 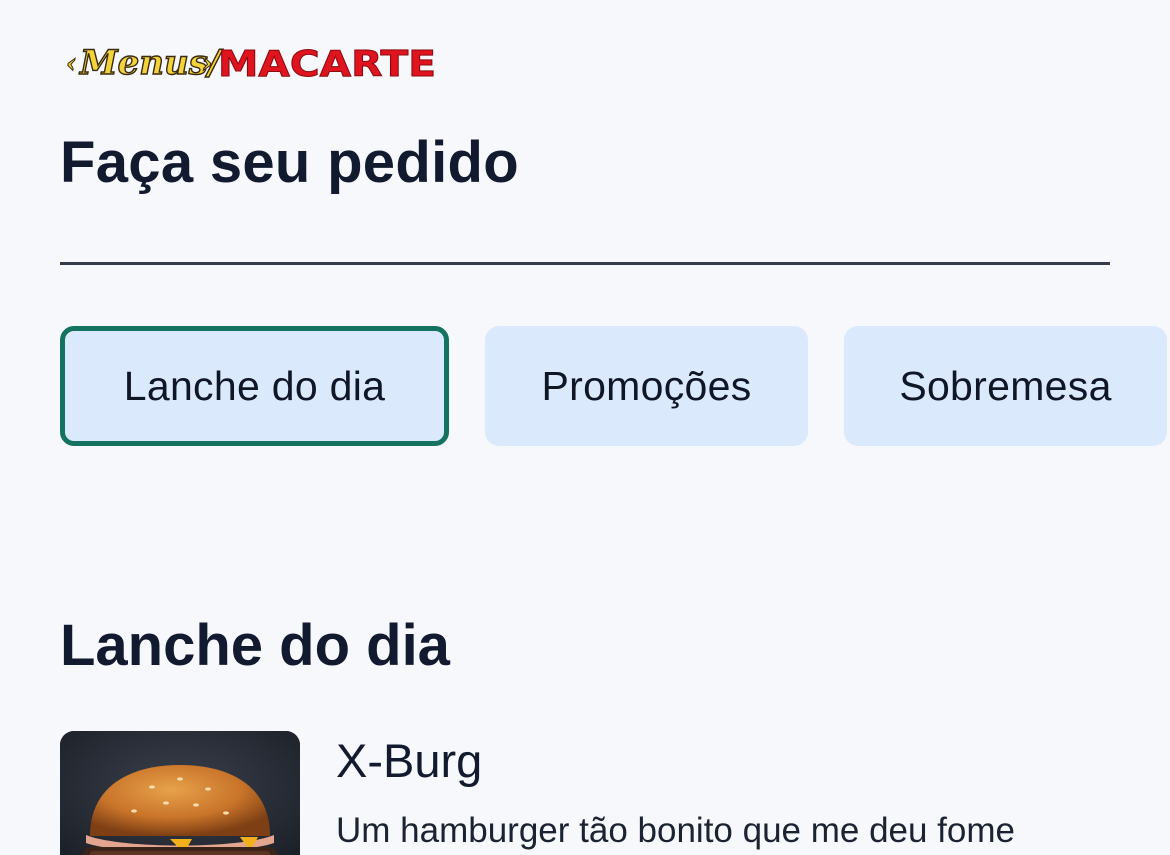 I want to click on tab-lanche-do-dia: Lanche do dia, so click(x=254, y=386).